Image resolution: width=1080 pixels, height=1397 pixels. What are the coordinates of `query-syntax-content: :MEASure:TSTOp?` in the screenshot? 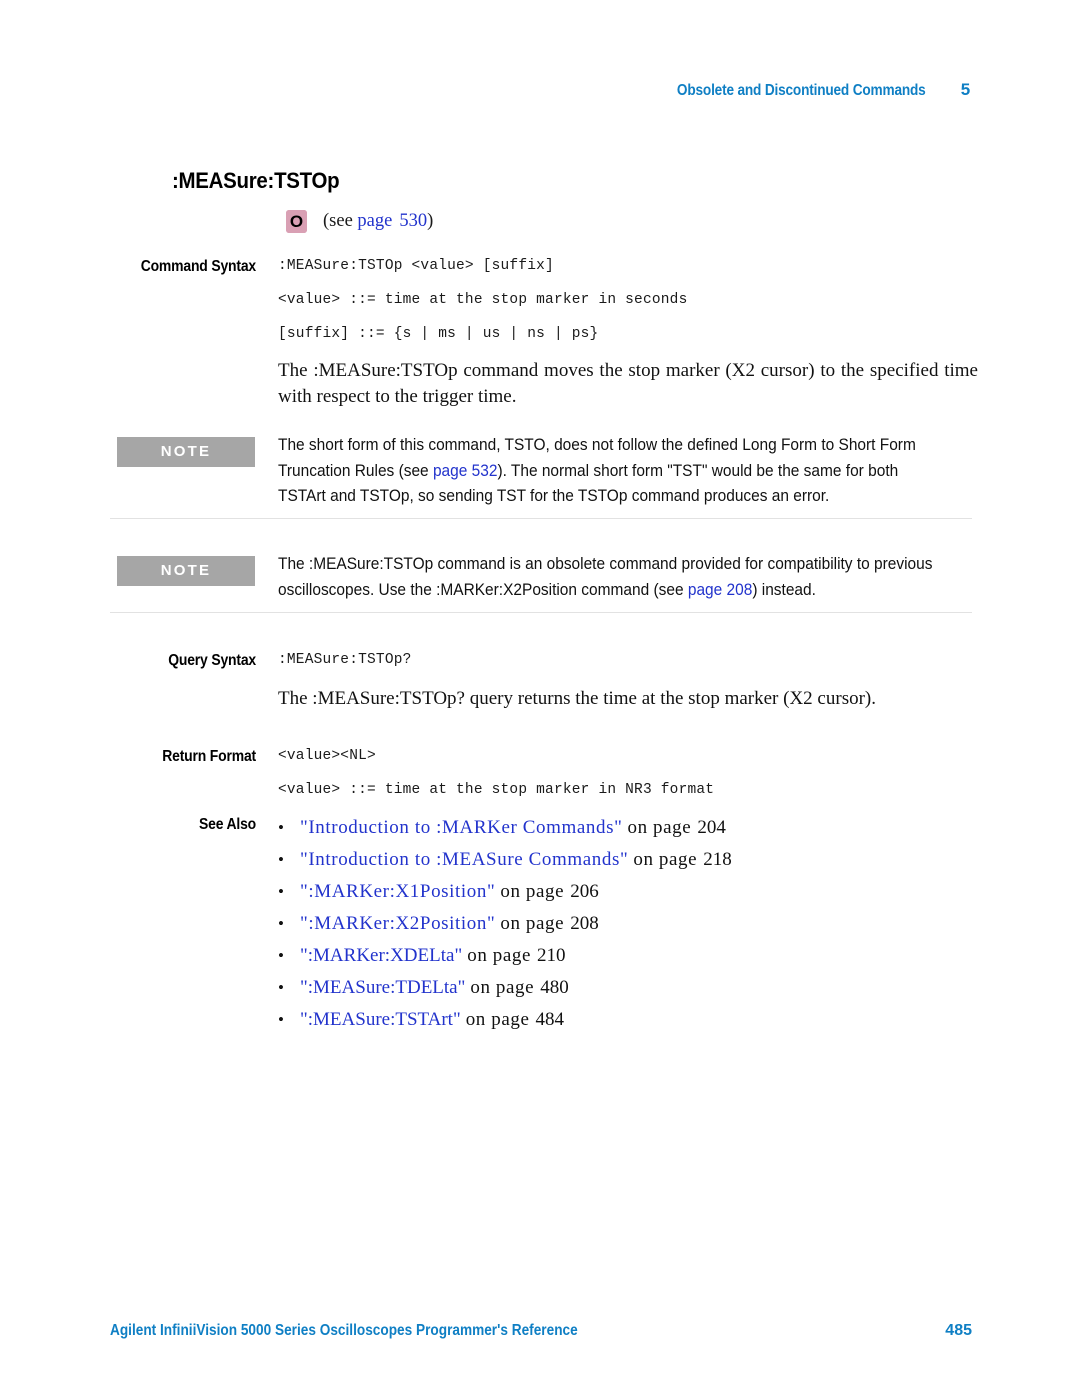 It's located at (634, 660).